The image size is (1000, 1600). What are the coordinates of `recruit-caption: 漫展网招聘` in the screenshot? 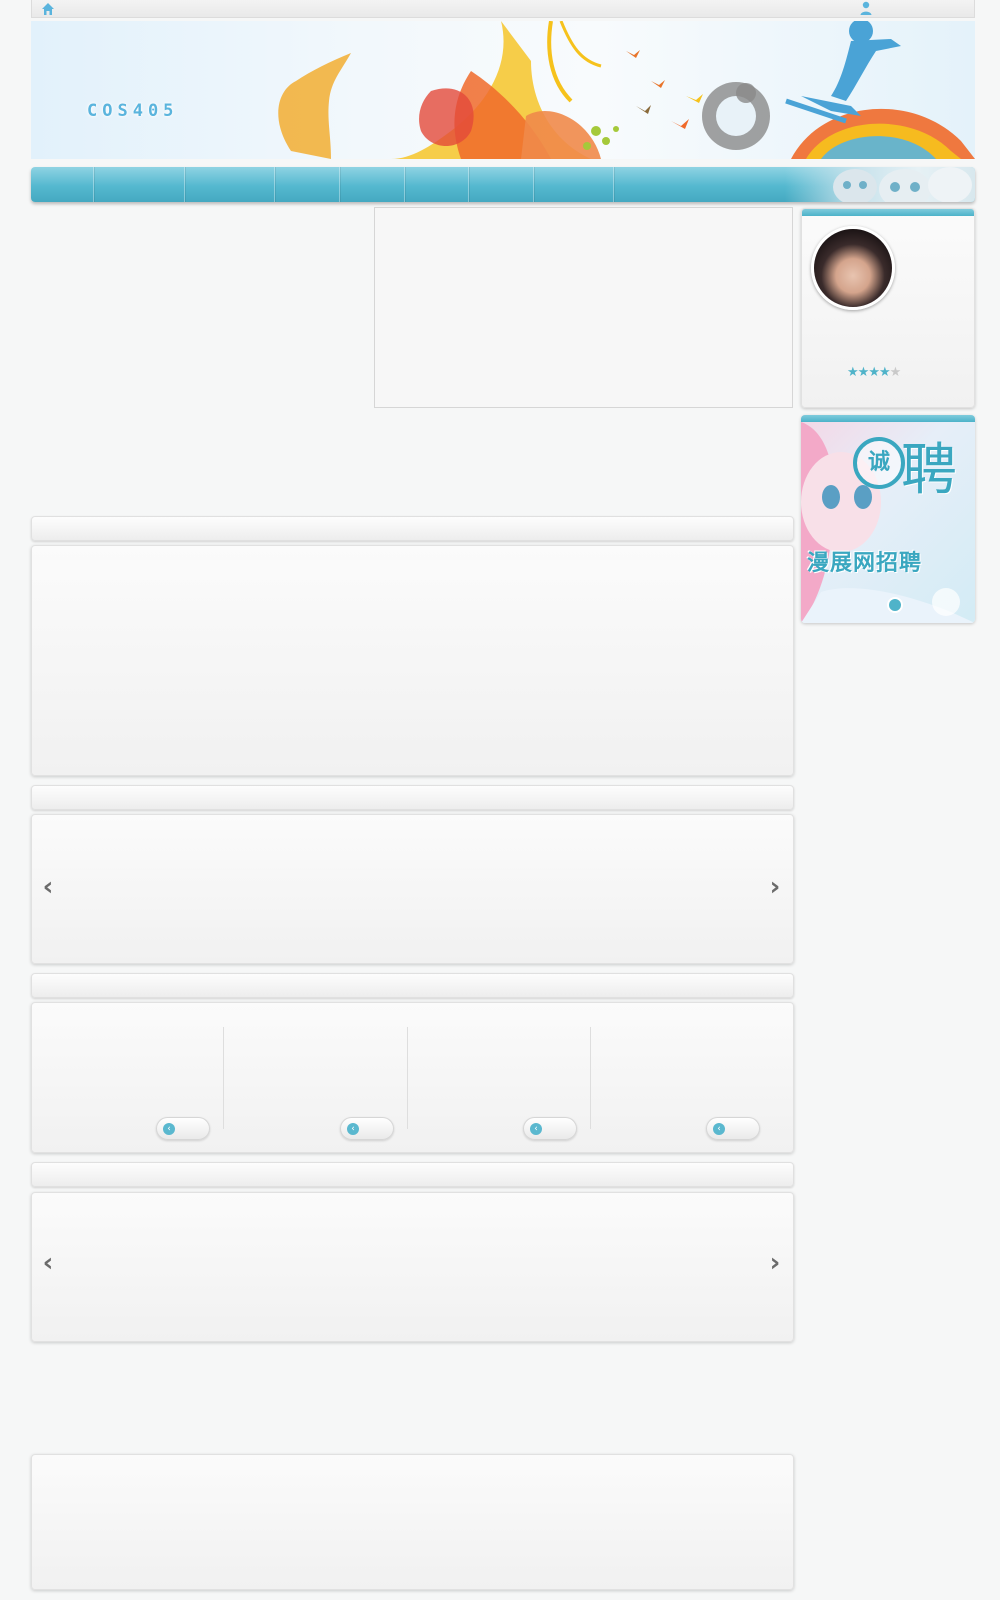 It's located at (865, 563).